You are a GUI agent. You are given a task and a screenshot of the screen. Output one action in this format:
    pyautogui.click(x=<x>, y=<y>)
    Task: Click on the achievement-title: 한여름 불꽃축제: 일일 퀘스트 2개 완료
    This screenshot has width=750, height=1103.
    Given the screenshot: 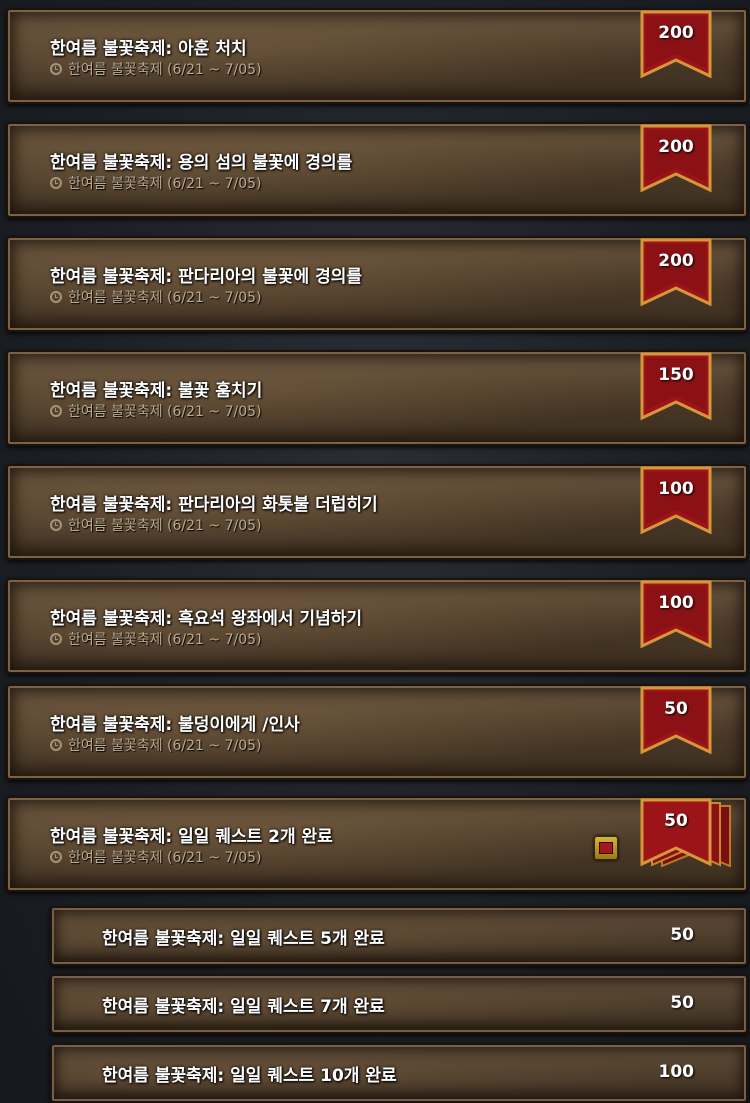 What is the action you would take?
    pyautogui.click(x=191, y=837)
    